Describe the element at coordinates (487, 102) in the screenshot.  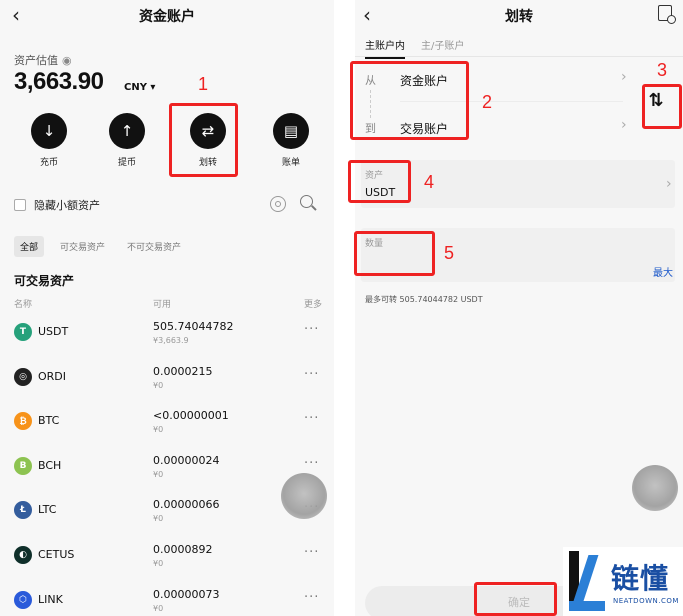
I see `annotation-number-2: 2` at that location.